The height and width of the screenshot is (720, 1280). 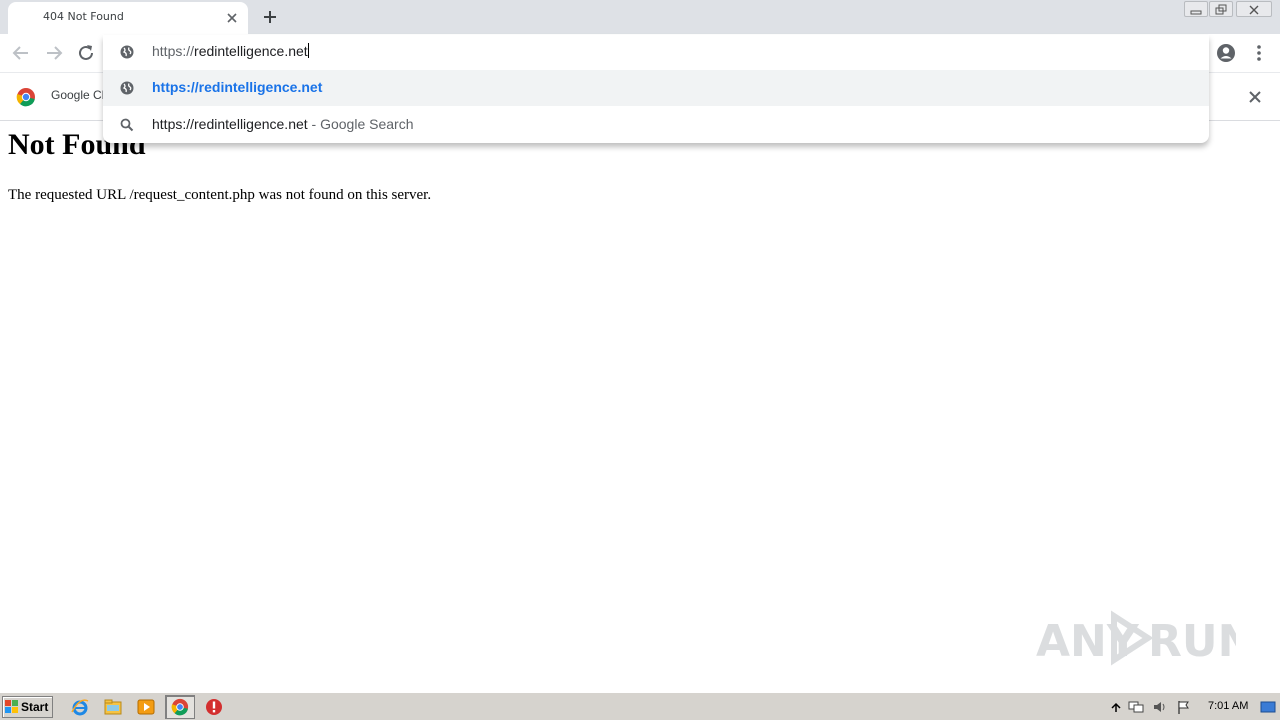 What do you see at coordinates (308, 50) in the screenshot?
I see `text-caret` at bounding box center [308, 50].